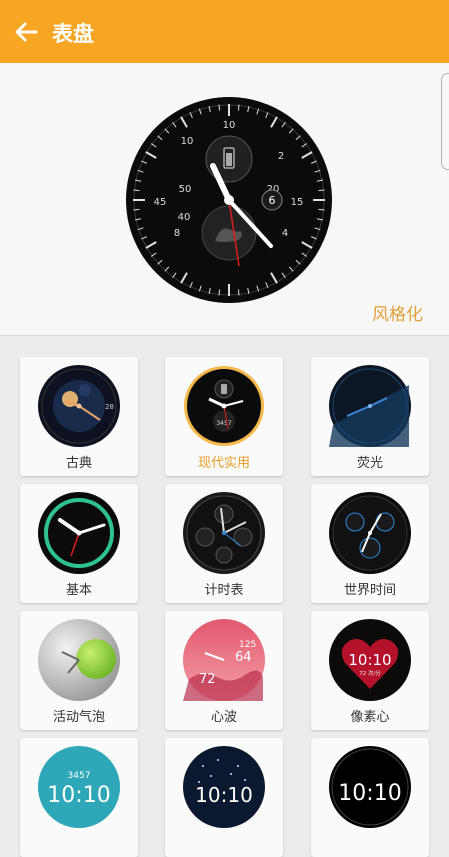 This screenshot has height=857, width=449. I want to click on pixel-heart-face-thumbnail: 10:10 72 次/分, so click(370, 660).